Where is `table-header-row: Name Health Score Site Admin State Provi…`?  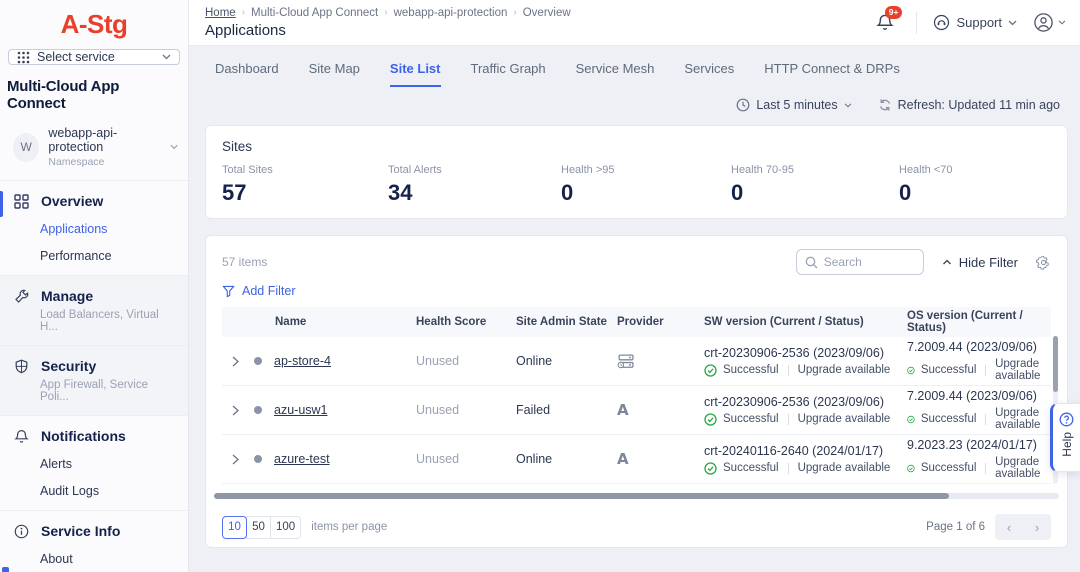 table-header-row: Name Health Score Site Admin State Provi… is located at coordinates (636, 322).